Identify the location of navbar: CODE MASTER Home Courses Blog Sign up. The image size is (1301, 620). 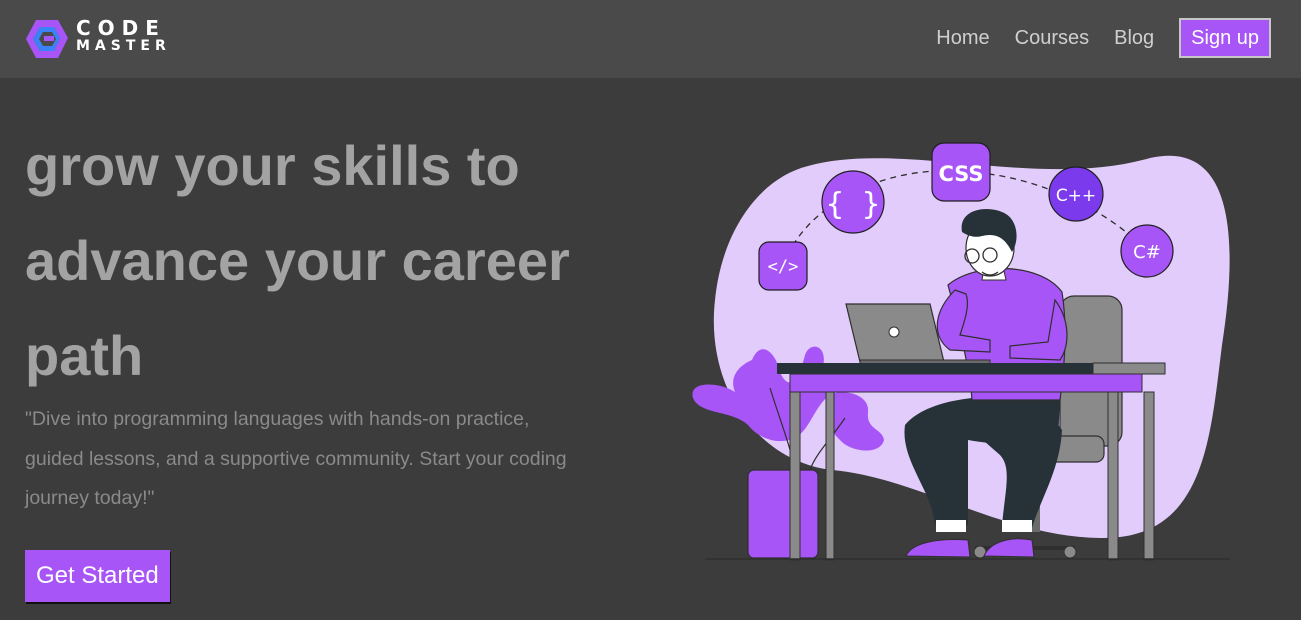
(650, 39).